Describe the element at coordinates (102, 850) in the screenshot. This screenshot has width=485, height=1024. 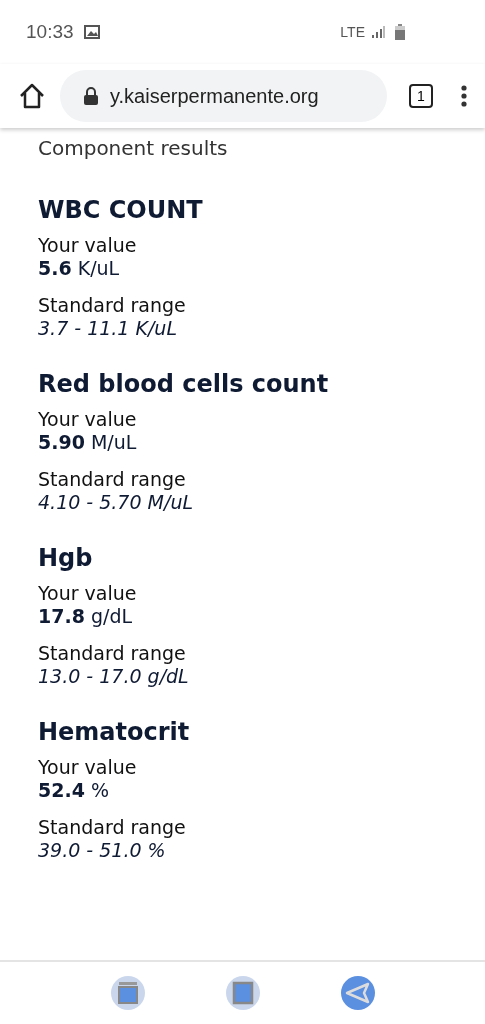
I see `standard-range: 39.0 - 51.0 %` at that location.